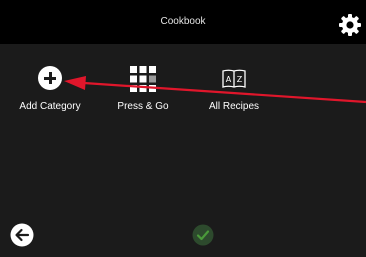 This screenshot has height=257, width=366. I want to click on add-category-label: Add Category, so click(50, 106).